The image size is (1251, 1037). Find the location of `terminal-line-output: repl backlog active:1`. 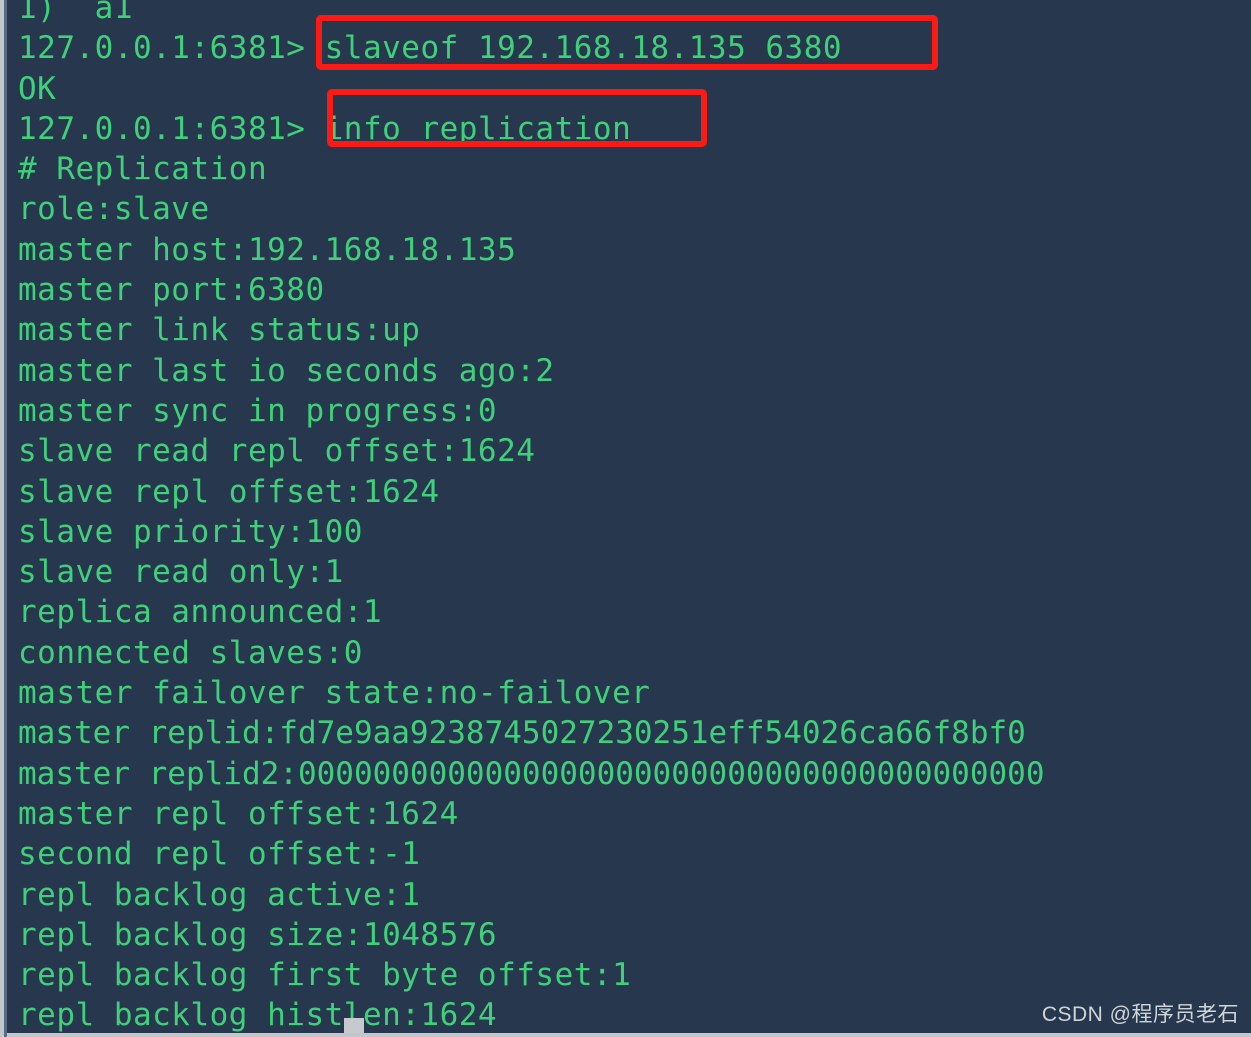

terminal-line-output: repl backlog active:1 is located at coordinates (219, 894).